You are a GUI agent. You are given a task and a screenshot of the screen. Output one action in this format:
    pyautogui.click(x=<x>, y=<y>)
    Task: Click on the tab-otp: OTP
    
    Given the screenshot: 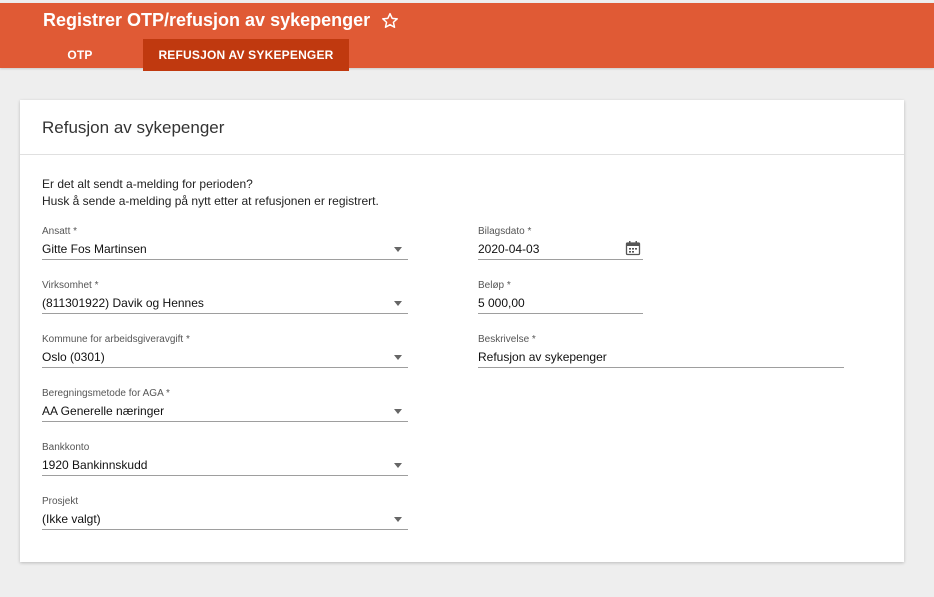 What is the action you would take?
    pyautogui.click(x=80, y=55)
    